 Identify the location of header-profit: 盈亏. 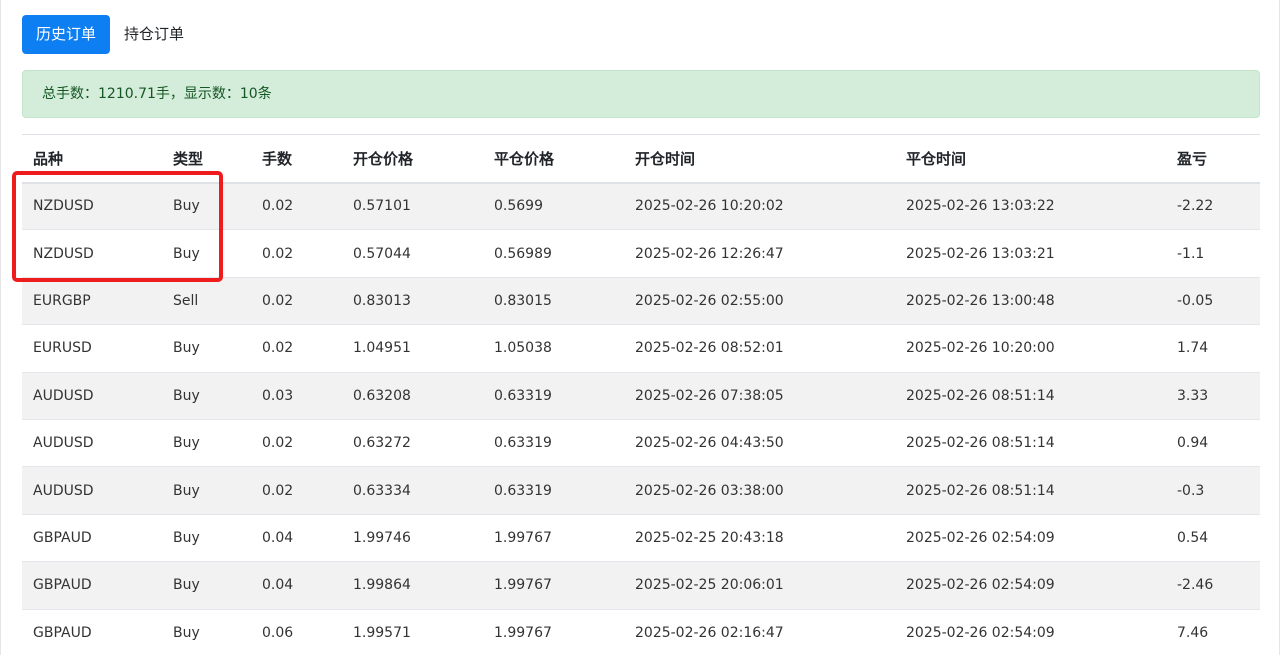
(1192, 158).